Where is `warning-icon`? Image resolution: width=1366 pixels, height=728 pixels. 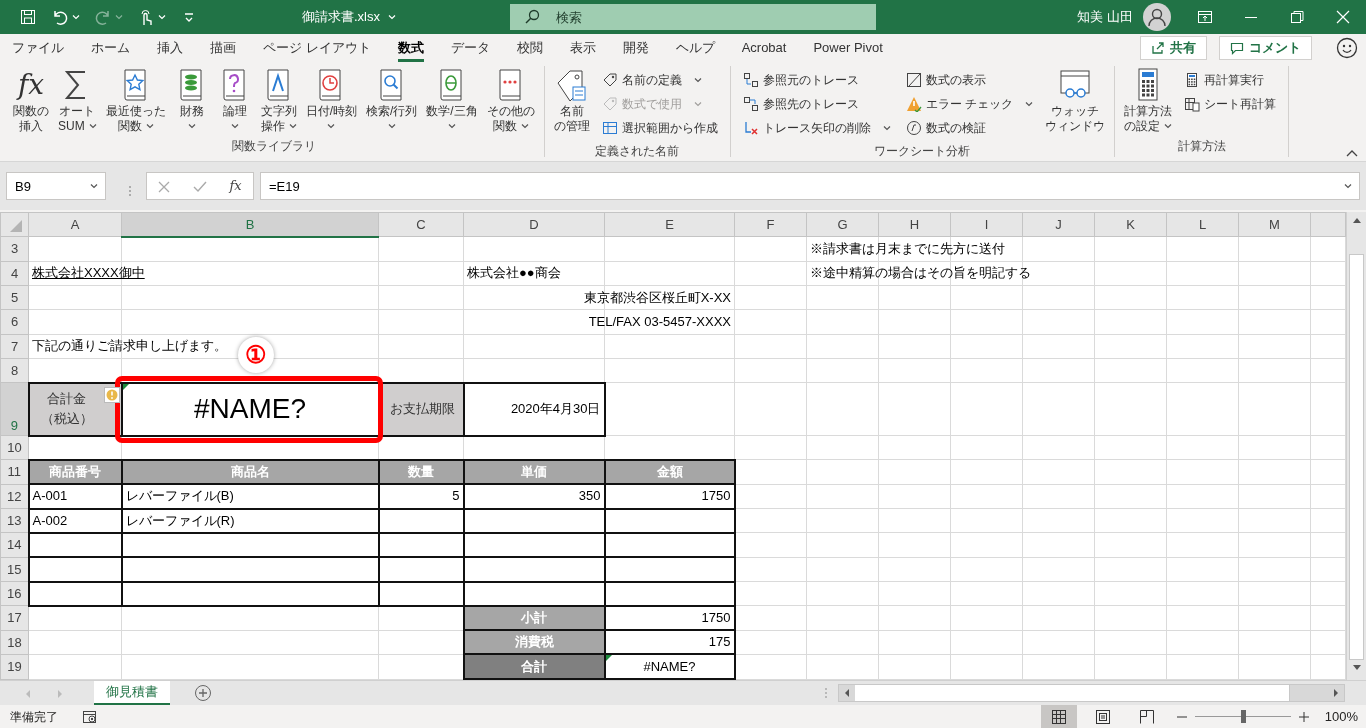
warning-icon is located at coordinates (913, 104).